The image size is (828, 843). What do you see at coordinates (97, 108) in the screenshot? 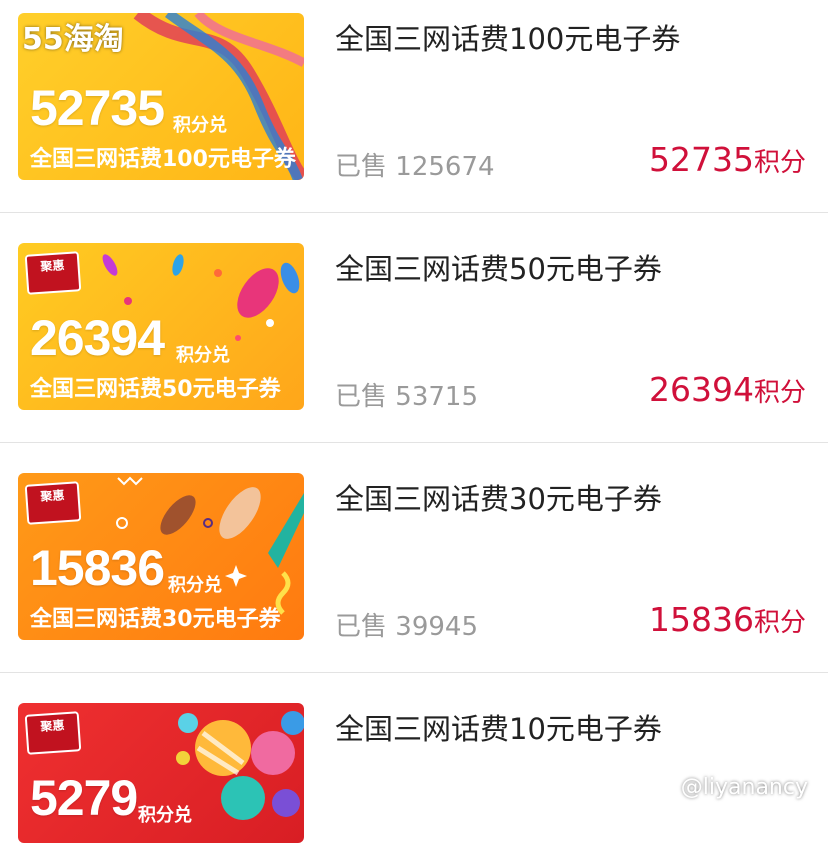
I see `thumbnail-points: 52735` at bounding box center [97, 108].